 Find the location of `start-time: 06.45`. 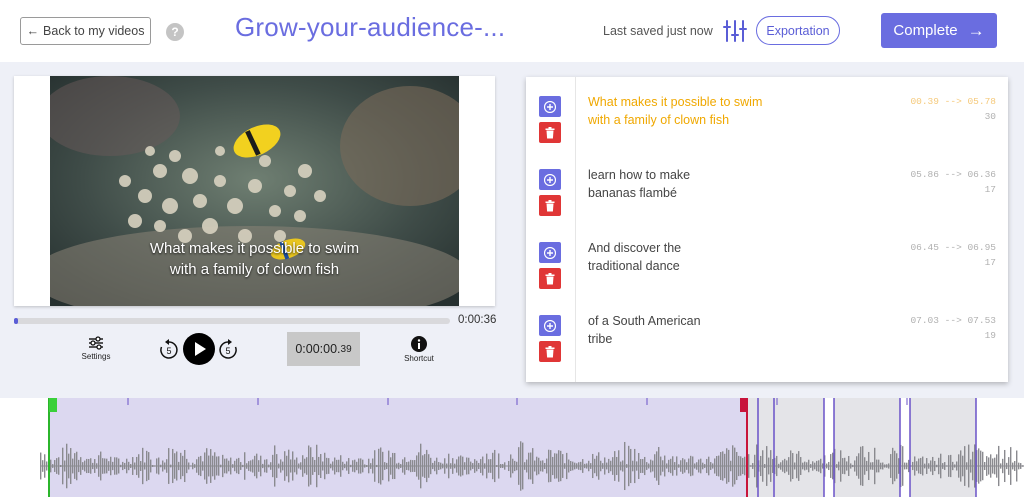

start-time: 06.45 is located at coordinates (924, 247).